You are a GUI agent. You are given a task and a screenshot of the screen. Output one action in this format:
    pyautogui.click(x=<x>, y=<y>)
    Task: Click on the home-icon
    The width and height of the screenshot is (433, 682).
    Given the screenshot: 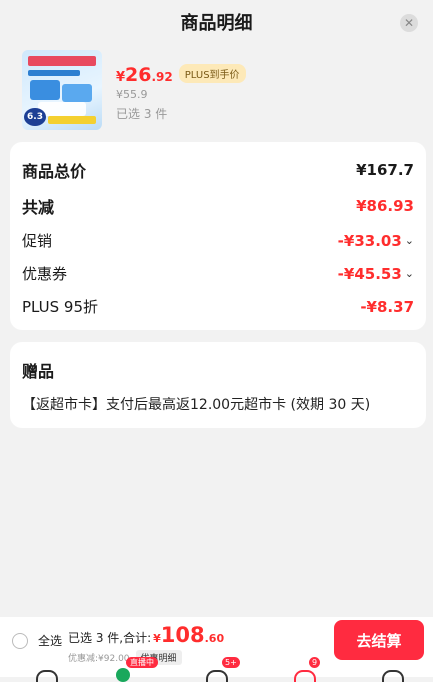 What is the action you would take?
    pyautogui.click(x=47, y=676)
    